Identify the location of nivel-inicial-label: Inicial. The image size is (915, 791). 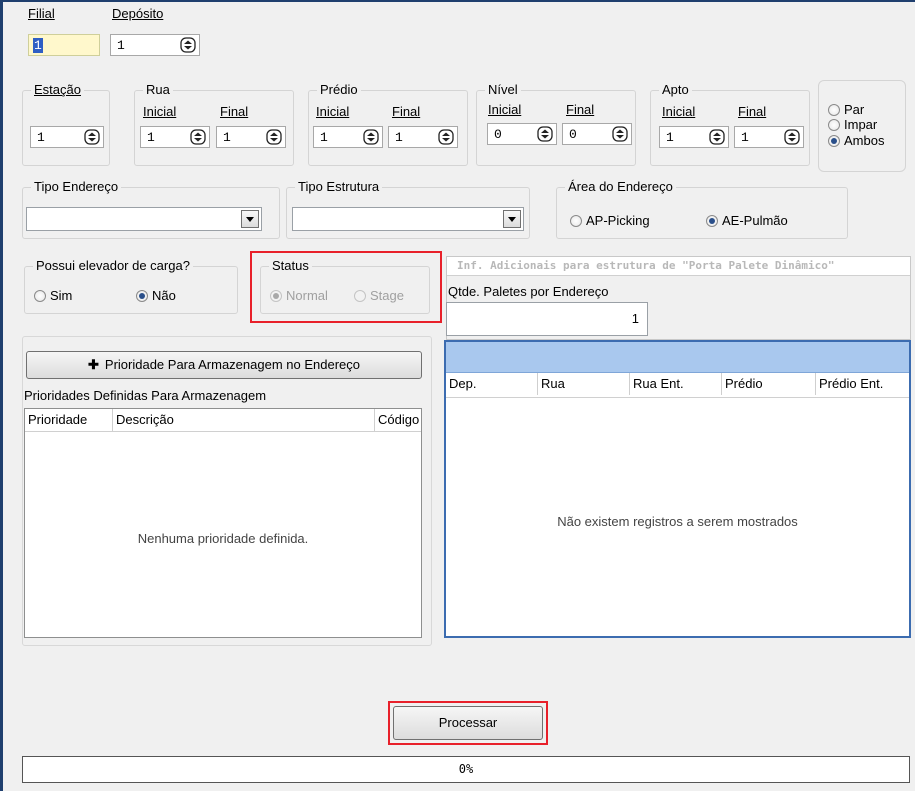
(505, 109).